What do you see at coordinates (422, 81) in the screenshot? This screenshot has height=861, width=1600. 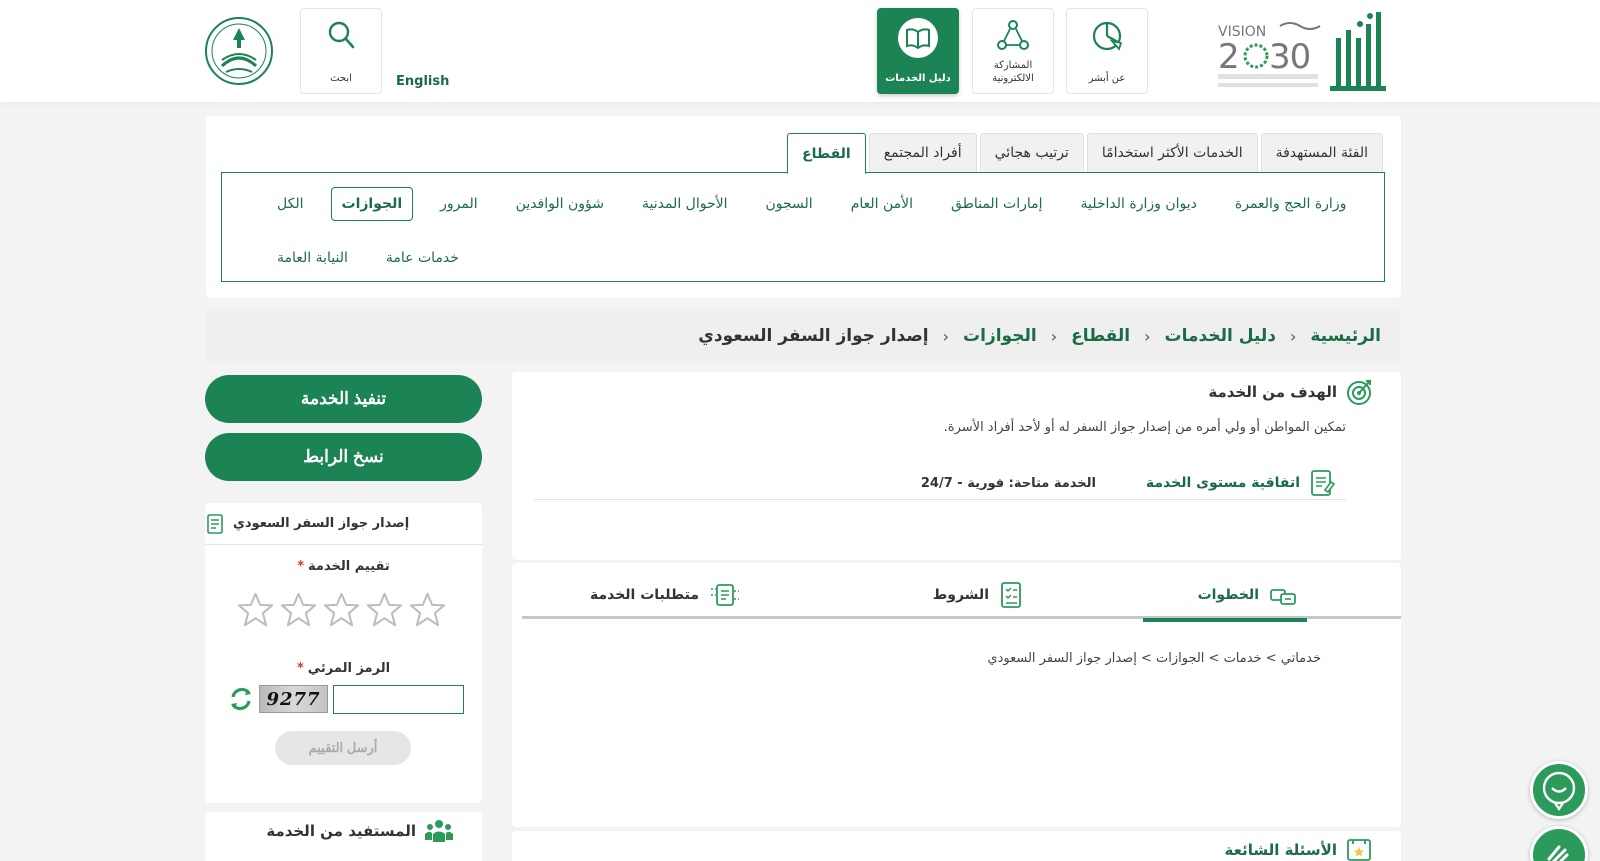 I see `english-language-link: English` at bounding box center [422, 81].